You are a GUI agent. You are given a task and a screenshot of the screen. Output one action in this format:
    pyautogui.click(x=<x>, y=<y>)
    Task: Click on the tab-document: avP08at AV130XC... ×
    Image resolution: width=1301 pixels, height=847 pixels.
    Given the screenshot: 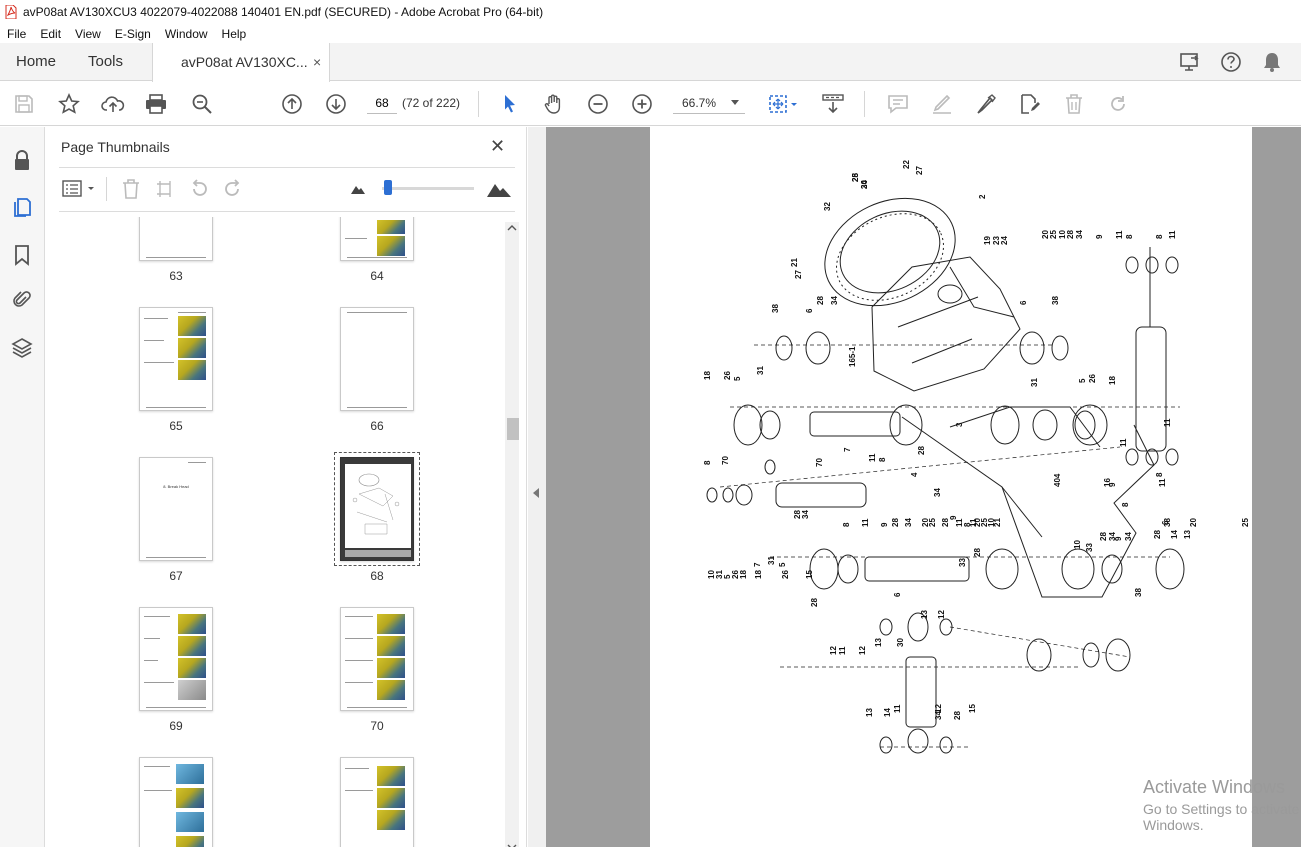 What is the action you would take?
    pyautogui.click(x=241, y=62)
    